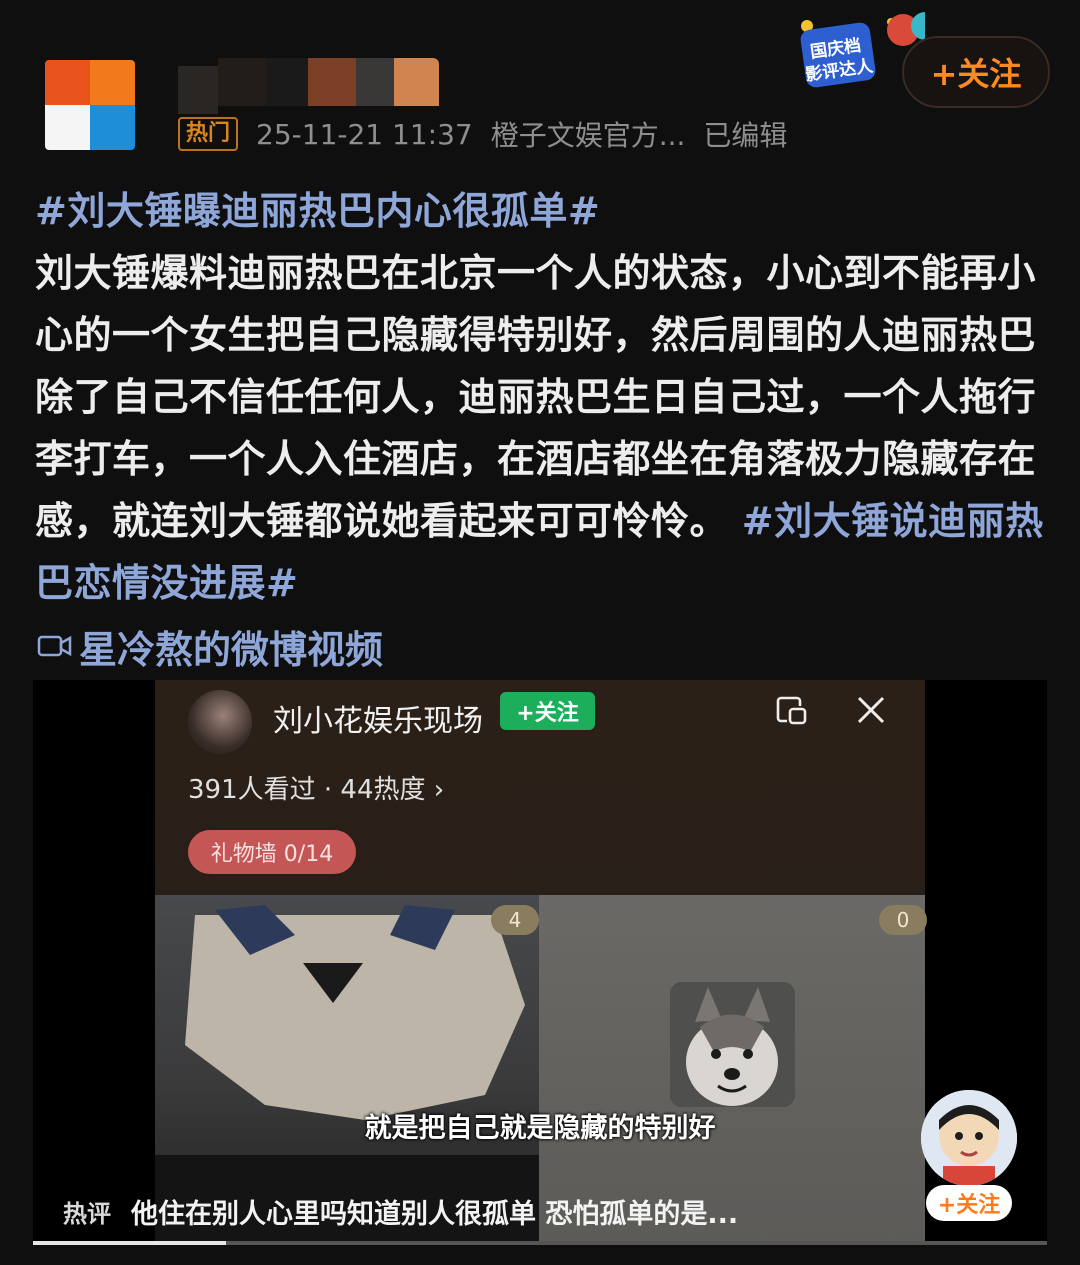 The width and height of the screenshot is (1080, 1265). What do you see at coordinates (364, 134) in the screenshot?
I see `post-timestamp: 25-11-21 11:37` at bounding box center [364, 134].